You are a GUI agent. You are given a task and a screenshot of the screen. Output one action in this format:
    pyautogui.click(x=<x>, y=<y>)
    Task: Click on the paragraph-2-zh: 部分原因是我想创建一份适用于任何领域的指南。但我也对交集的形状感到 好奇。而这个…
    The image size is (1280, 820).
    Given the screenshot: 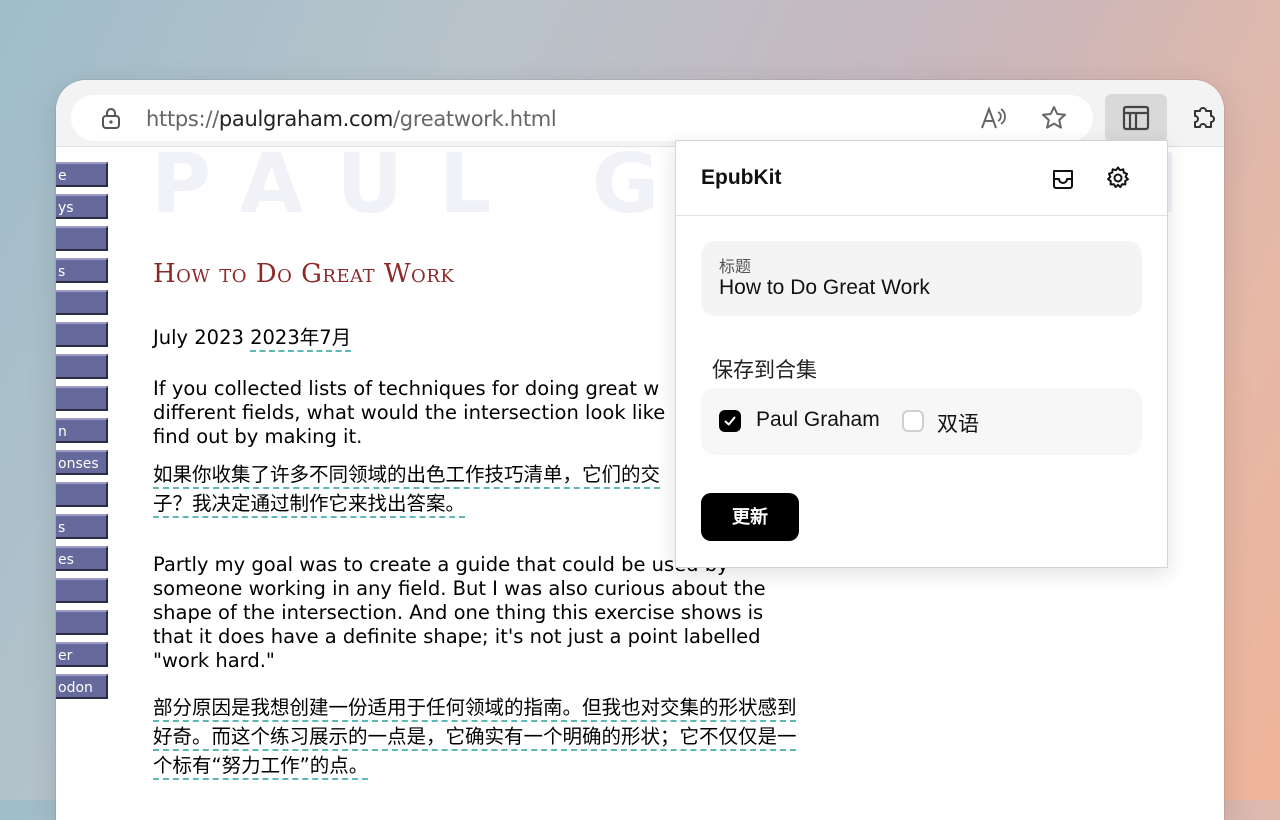 What is the action you would take?
    pyautogui.click(x=485, y=736)
    